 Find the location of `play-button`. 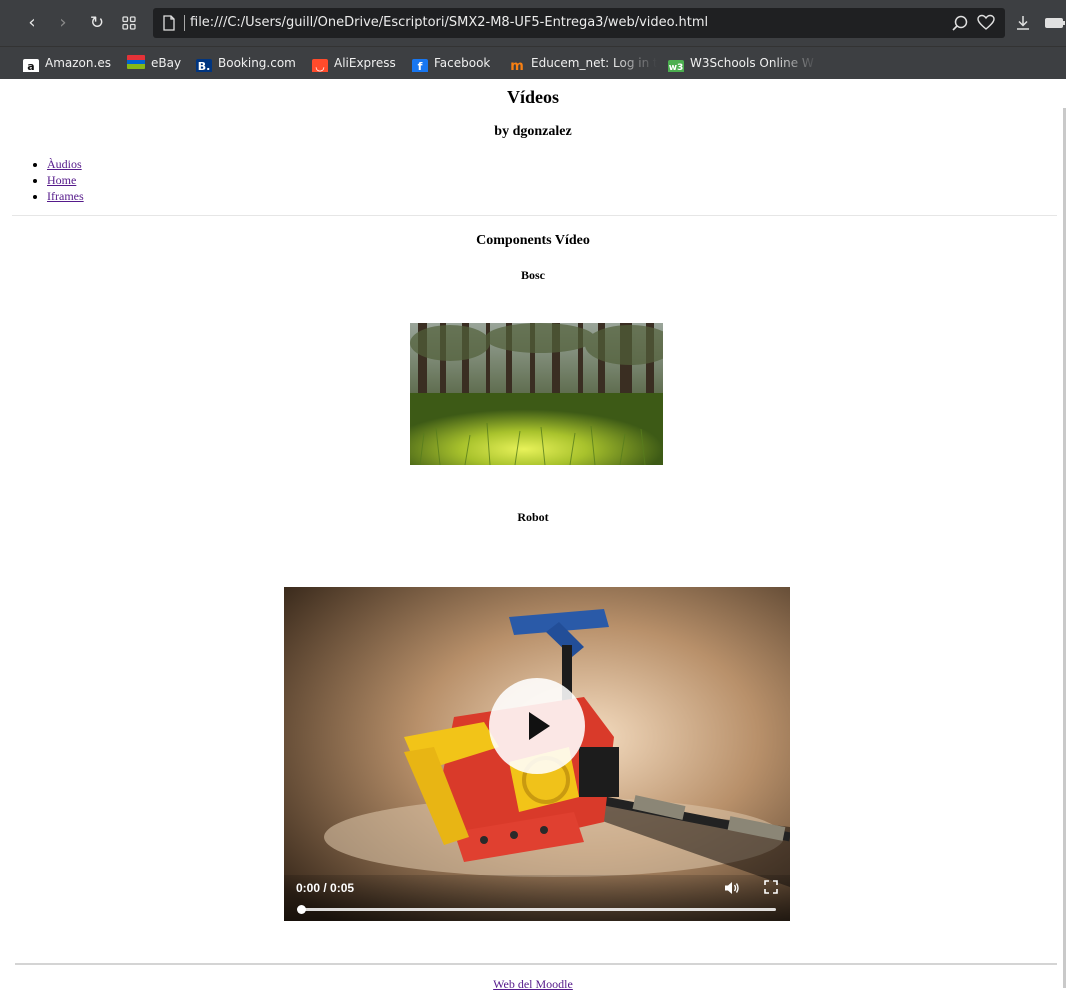

play-button is located at coordinates (537, 726).